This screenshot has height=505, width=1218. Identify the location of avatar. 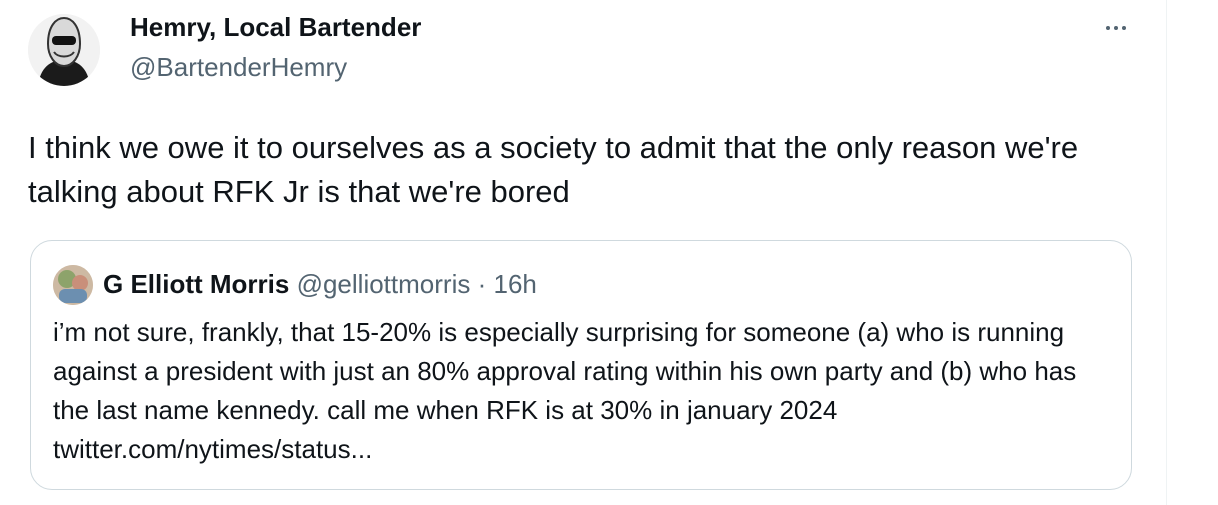
(64, 50).